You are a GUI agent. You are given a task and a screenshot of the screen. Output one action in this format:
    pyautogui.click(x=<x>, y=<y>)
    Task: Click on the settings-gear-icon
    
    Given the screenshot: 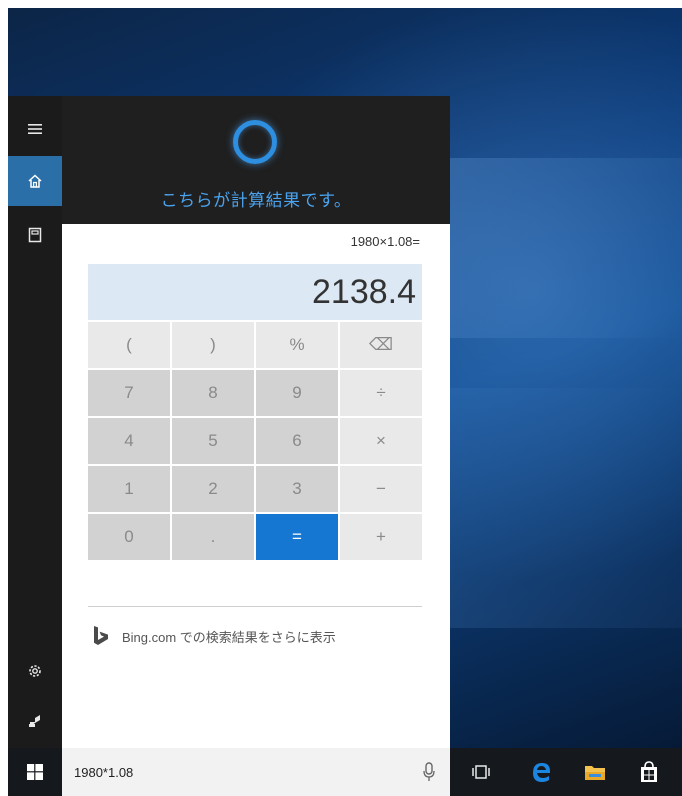 What is the action you would take?
    pyautogui.click(x=35, y=671)
    